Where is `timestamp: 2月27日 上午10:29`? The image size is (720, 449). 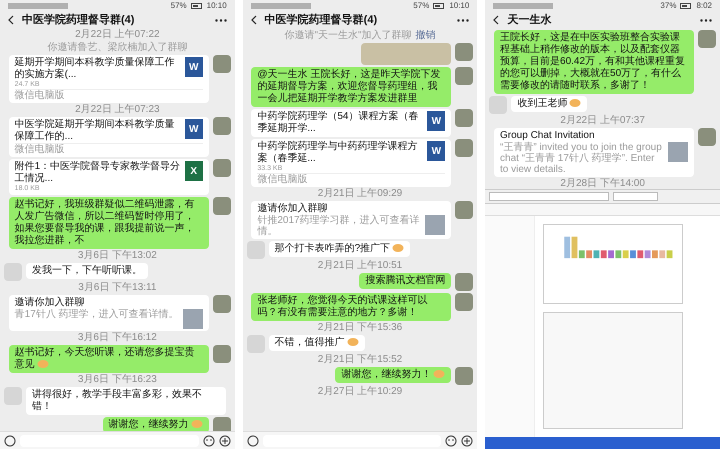
timestamp: 2月27日 上午10:29 is located at coordinates (360, 392).